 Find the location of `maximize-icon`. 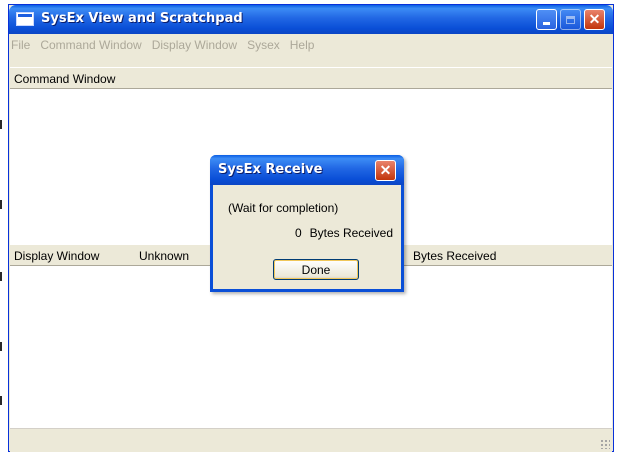

maximize-icon is located at coordinates (570, 19).